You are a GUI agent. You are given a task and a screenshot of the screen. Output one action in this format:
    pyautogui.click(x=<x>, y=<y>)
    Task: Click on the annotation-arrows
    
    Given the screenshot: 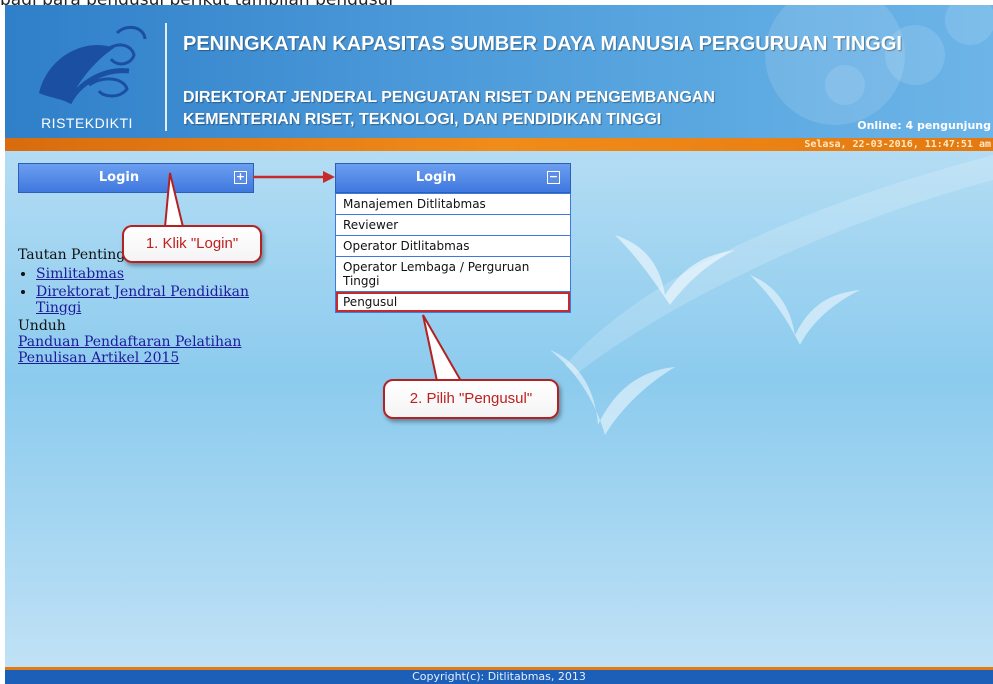 What is the action you would take?
    pyautogui.click(x=313, y=276)
    